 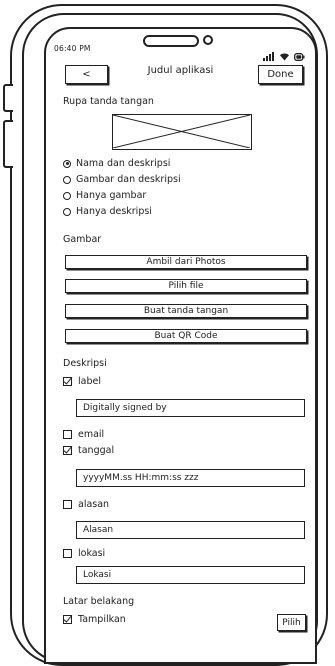 I want to click on checkbox-label-field: label, so click(x=82, y=381).